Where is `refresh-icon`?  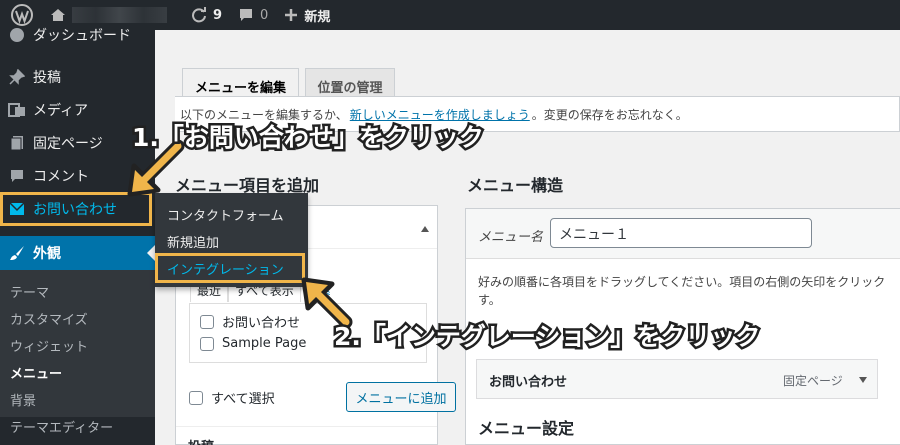 refresh-icon is located at coordinates (199, 15).